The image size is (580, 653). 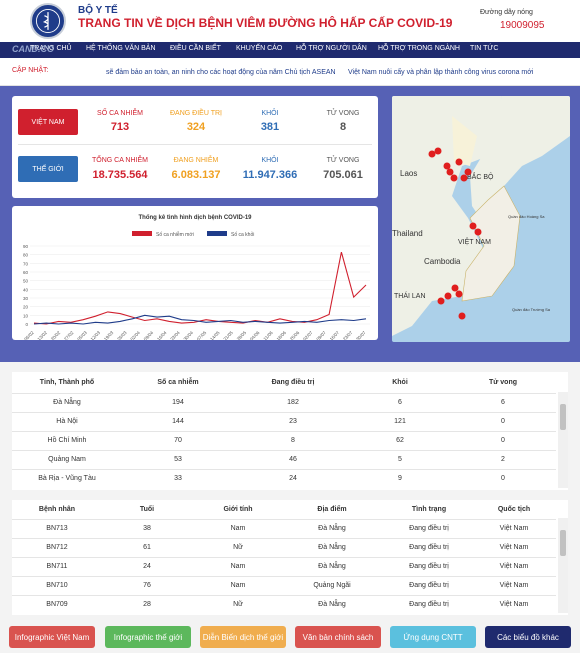 What do you see at coordinates (149, 335) in the screenshot?
I see `x-tick-label: 09/04` at bounding box center [149, 335].